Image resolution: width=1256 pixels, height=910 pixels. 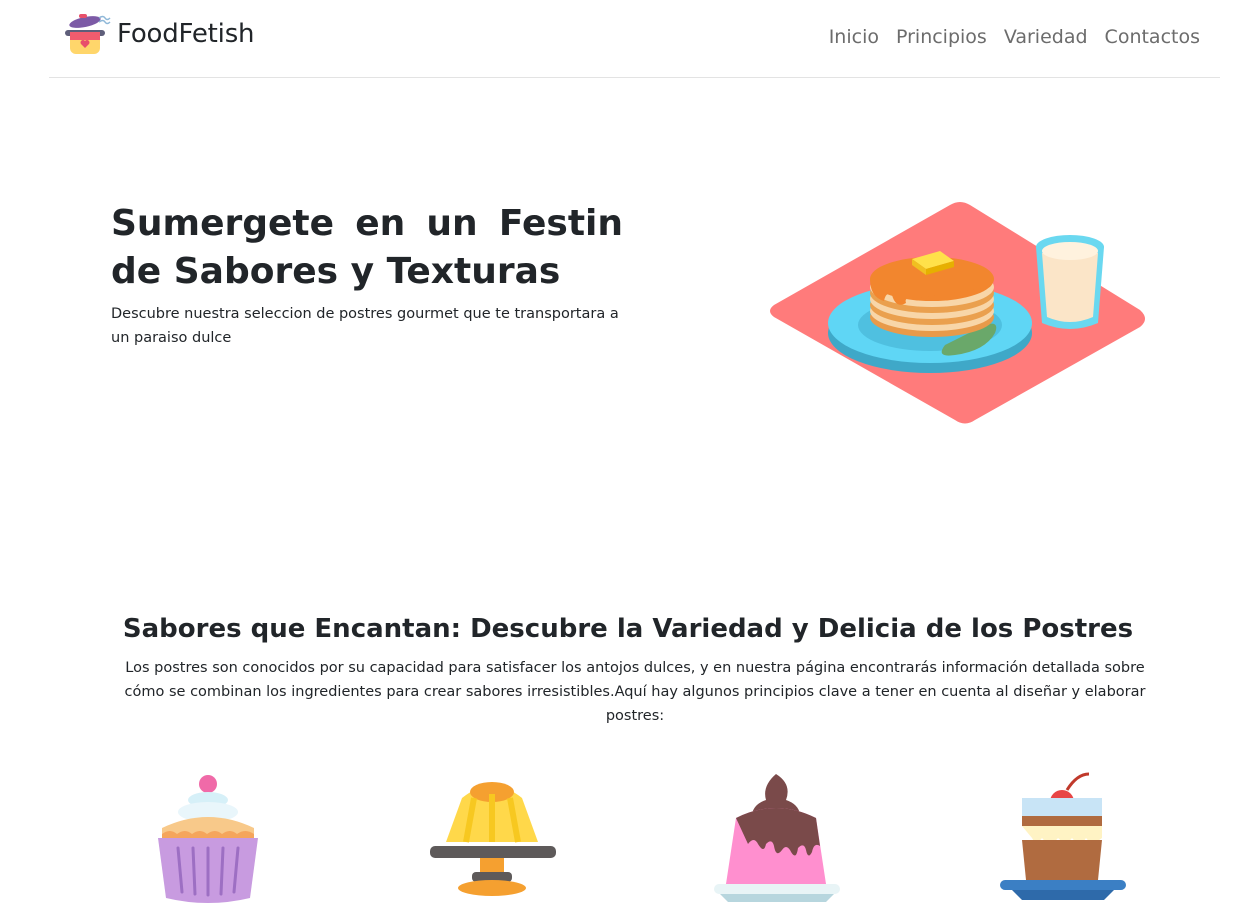 I want to click on pudding-icon, so click(x=777, y=838).